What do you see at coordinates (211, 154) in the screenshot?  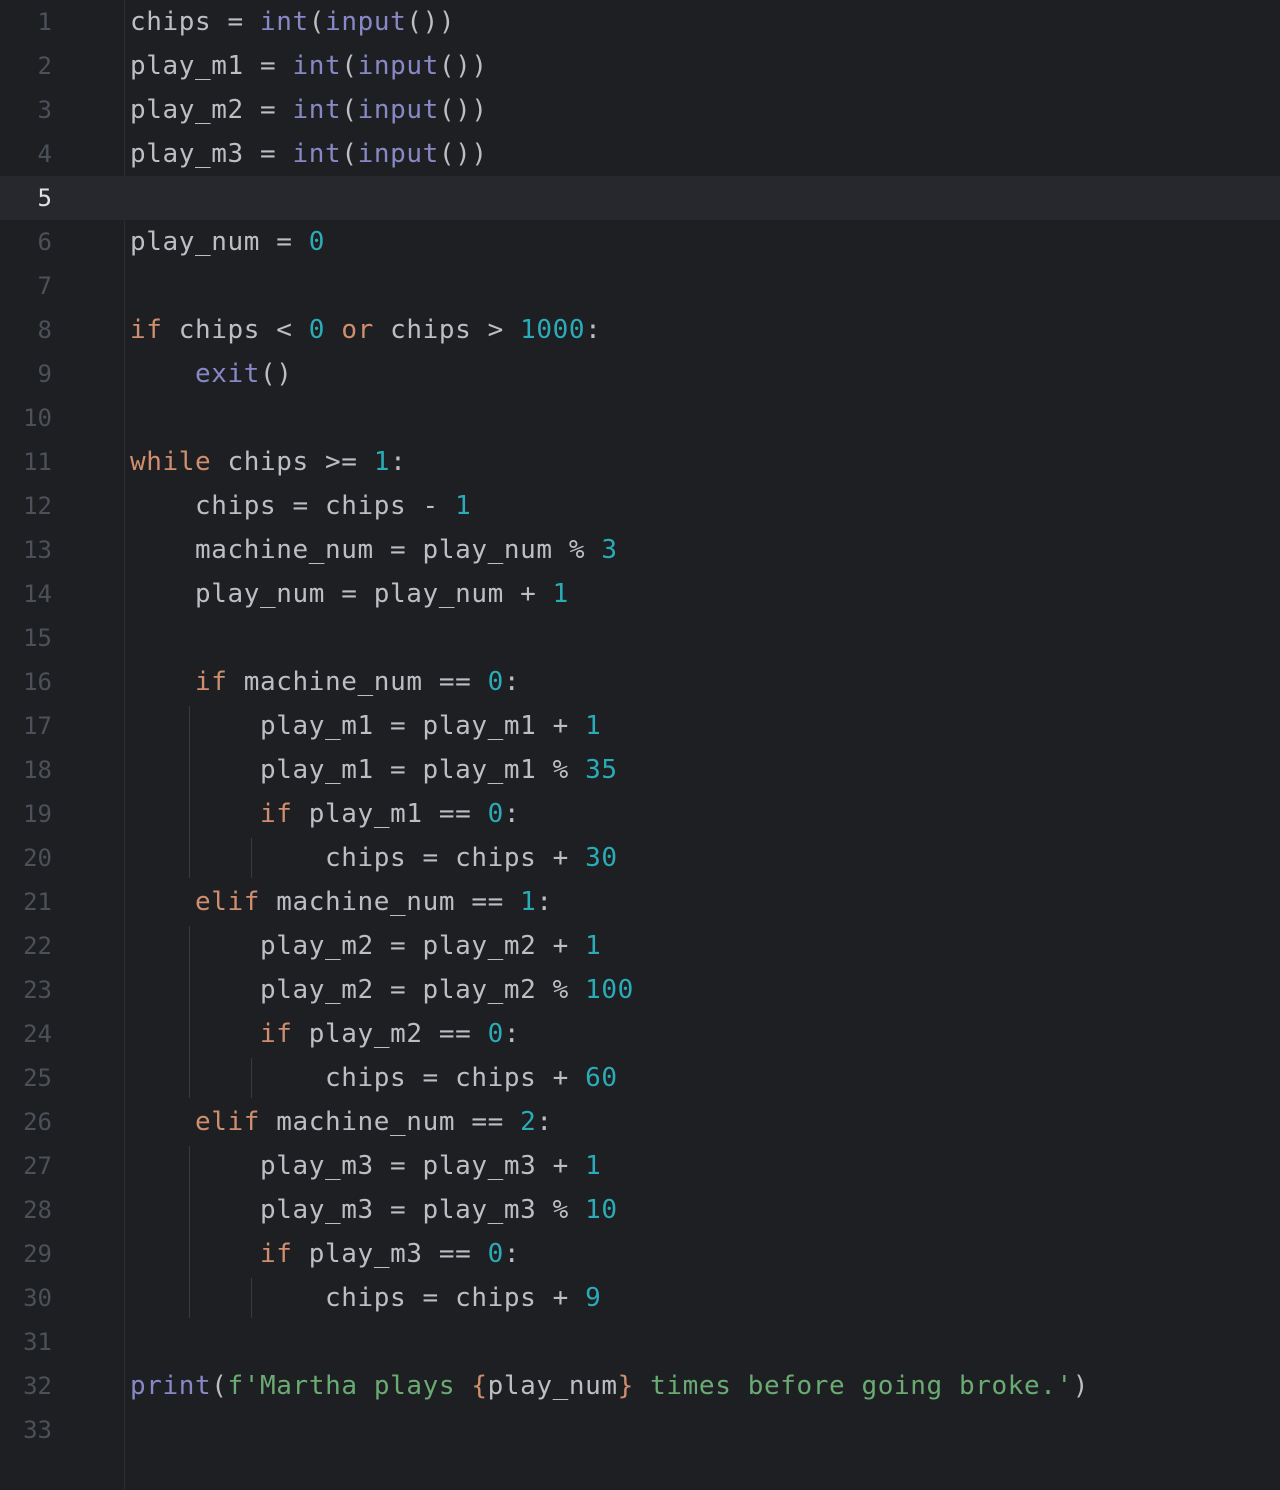 I see `code-token: play_m3 =` at bounding box center [211, 154].